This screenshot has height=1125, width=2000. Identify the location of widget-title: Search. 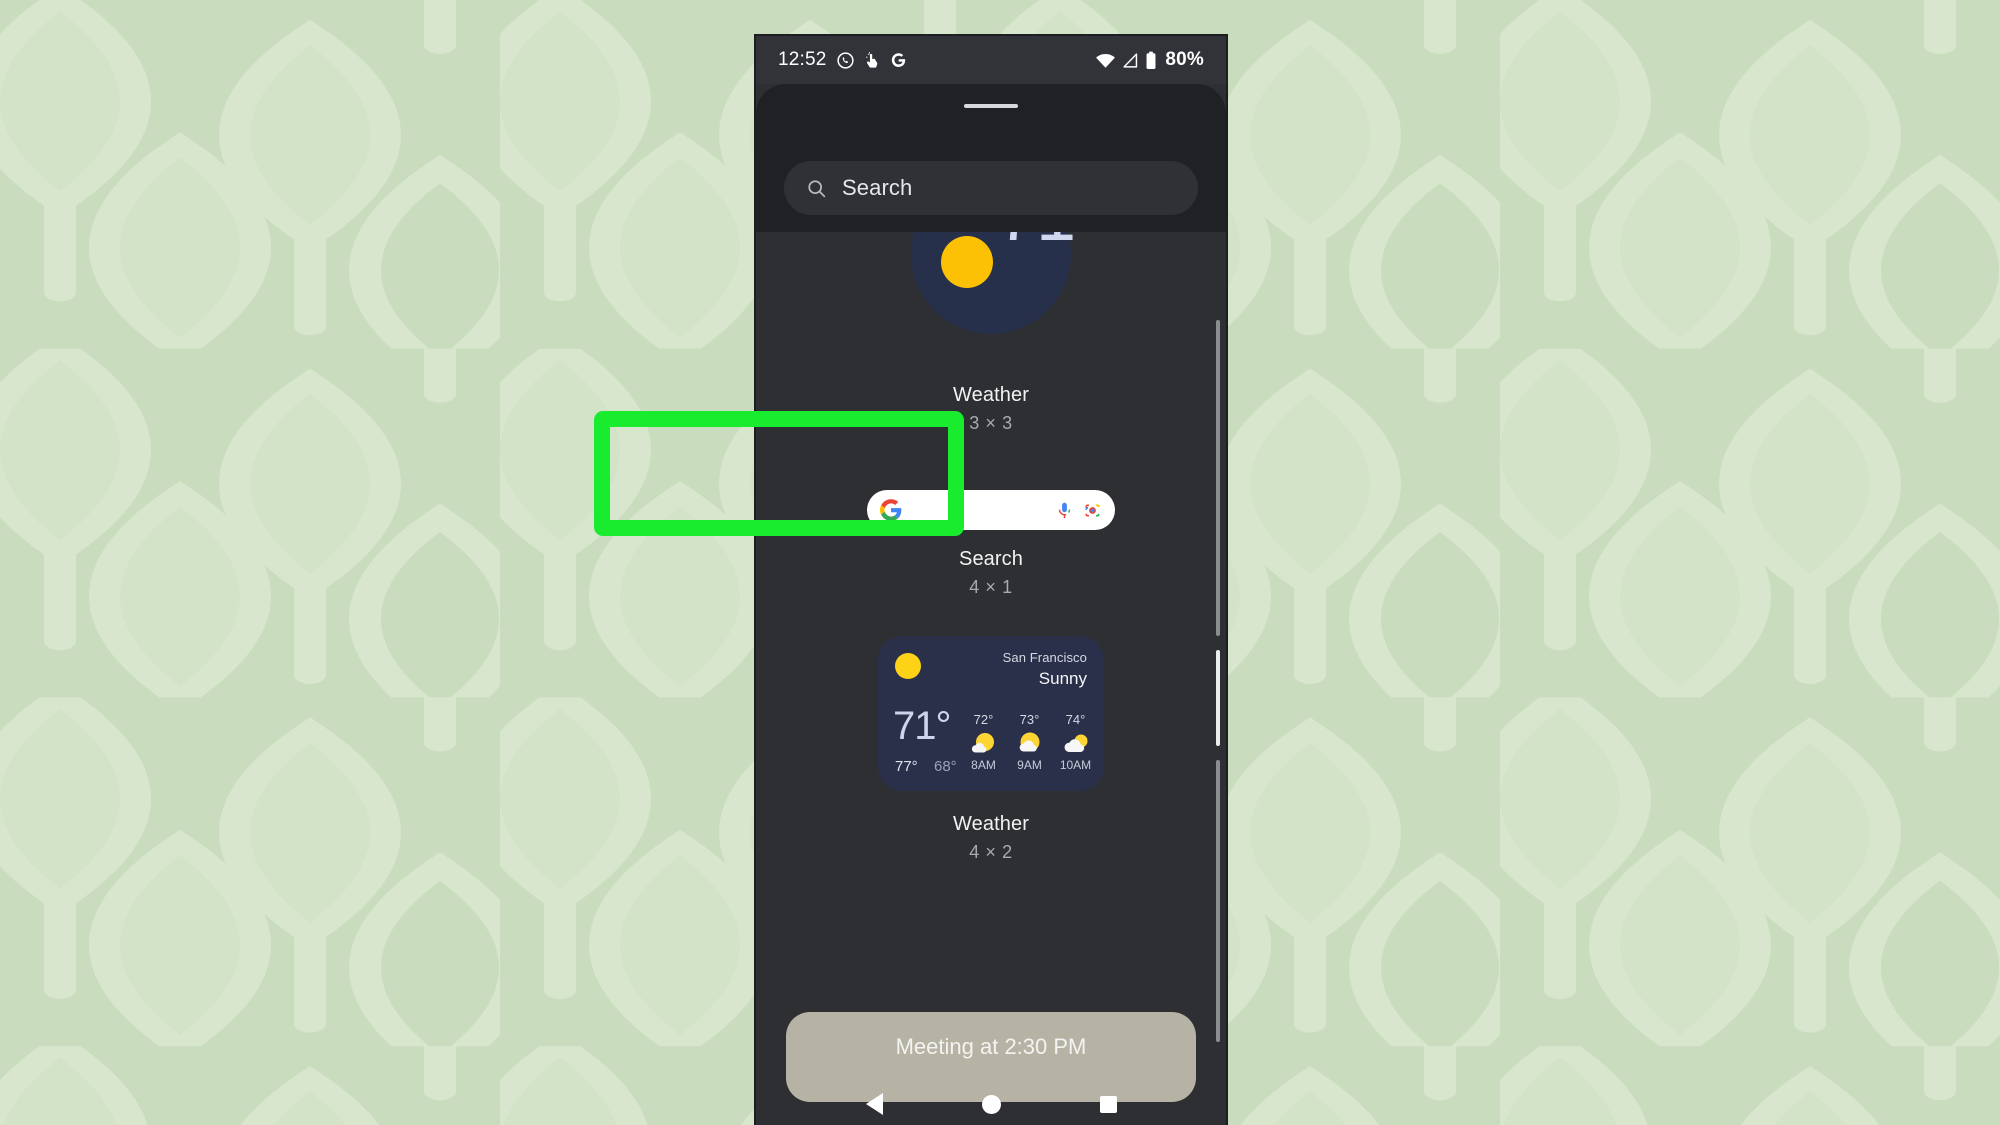
(991, 559).